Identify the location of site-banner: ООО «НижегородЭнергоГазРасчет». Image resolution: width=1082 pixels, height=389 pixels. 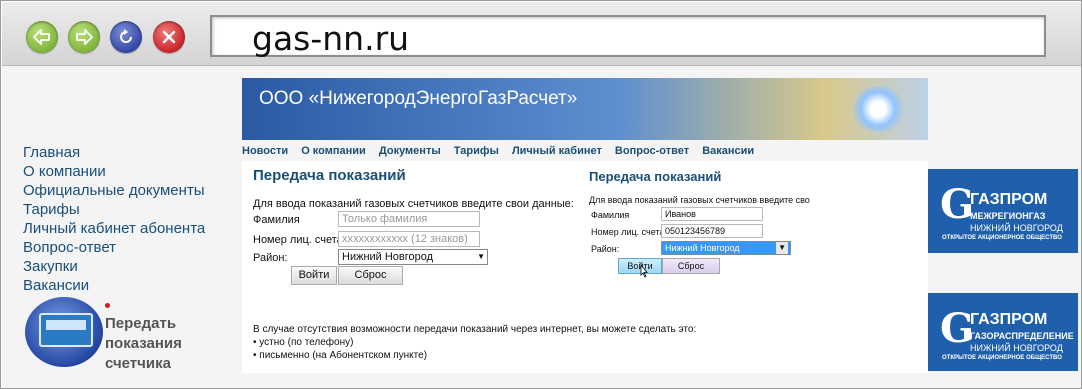
(585, 109).